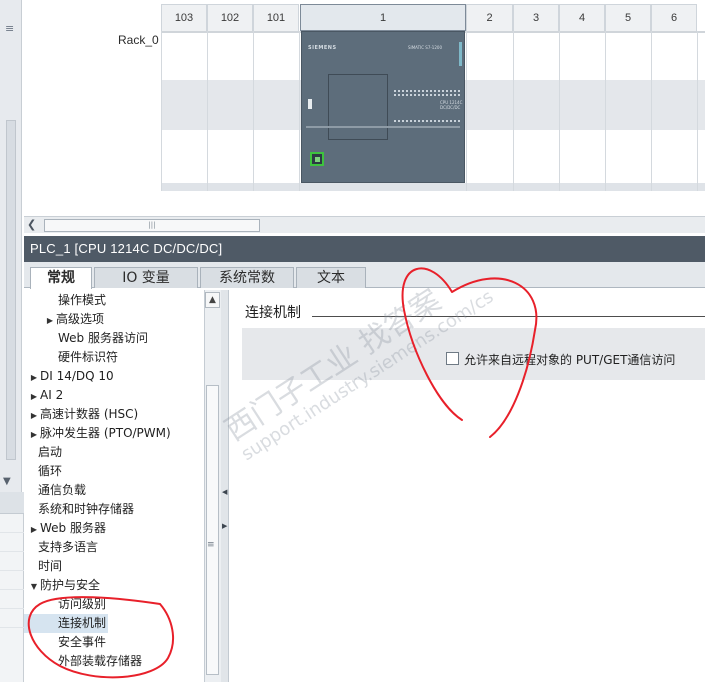  I want to click on grip-icon: ≡, so click(211, 545).